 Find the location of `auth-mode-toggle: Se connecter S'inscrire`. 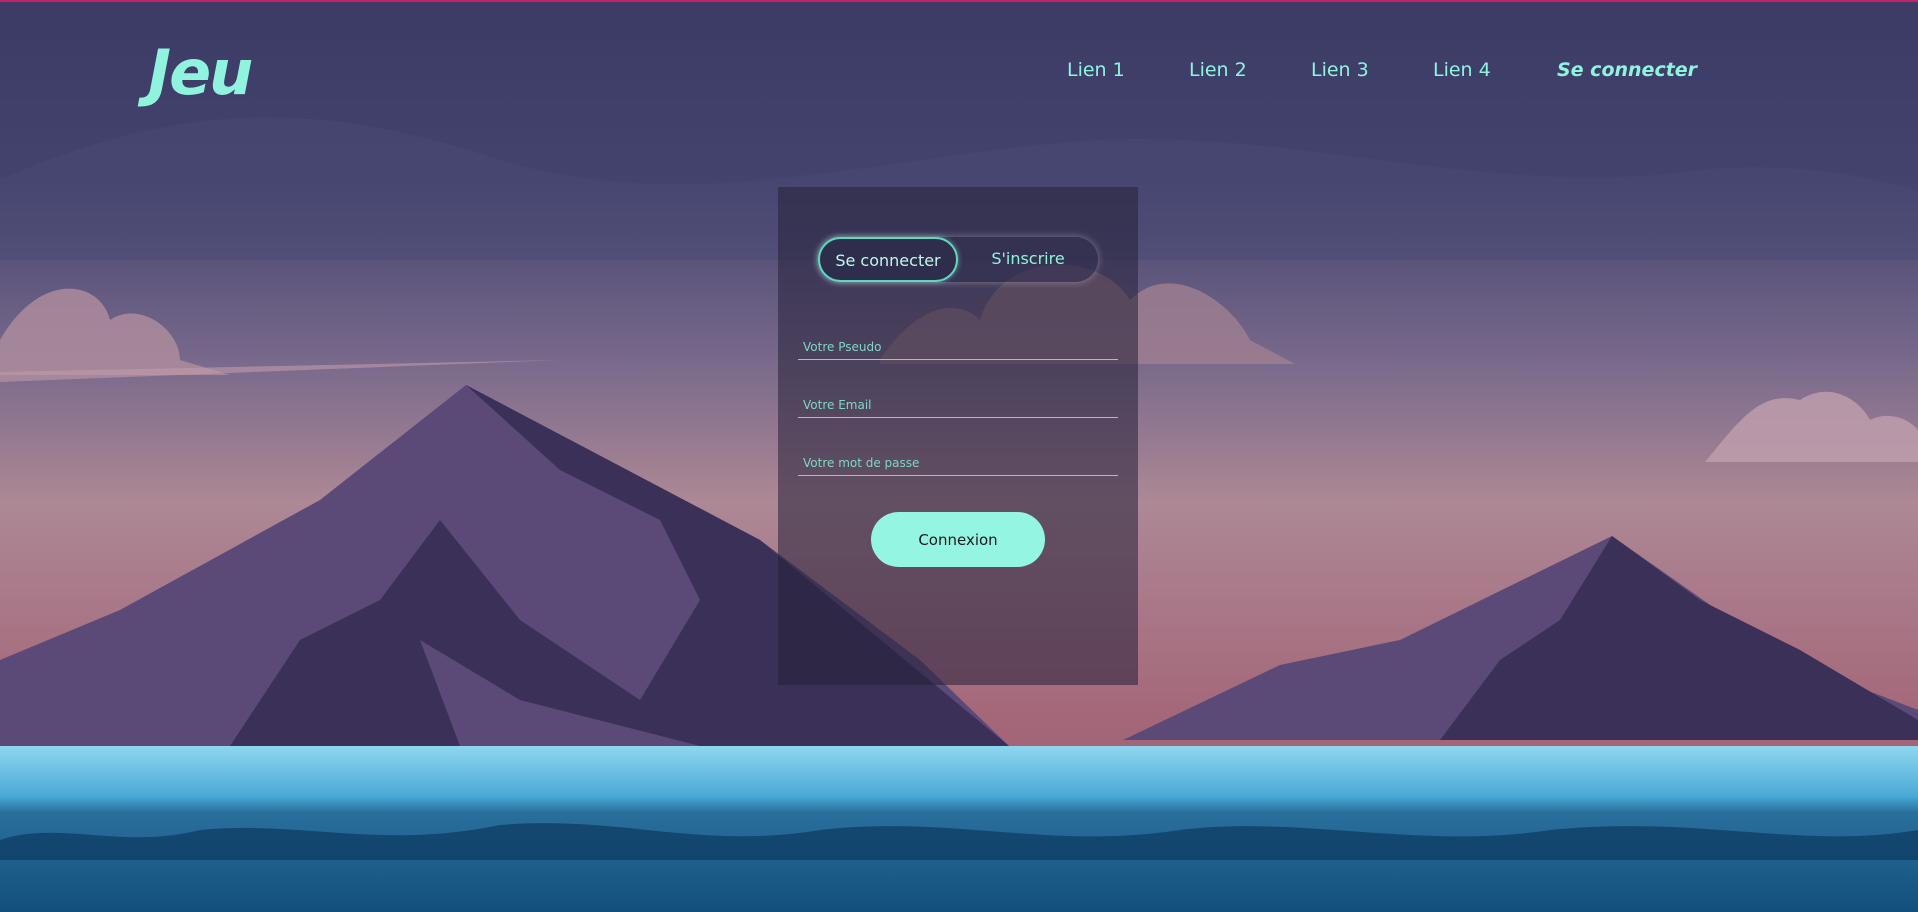

auth-mode-toggle: Se connecter S'inscrire is located at coordinates (958, 259).